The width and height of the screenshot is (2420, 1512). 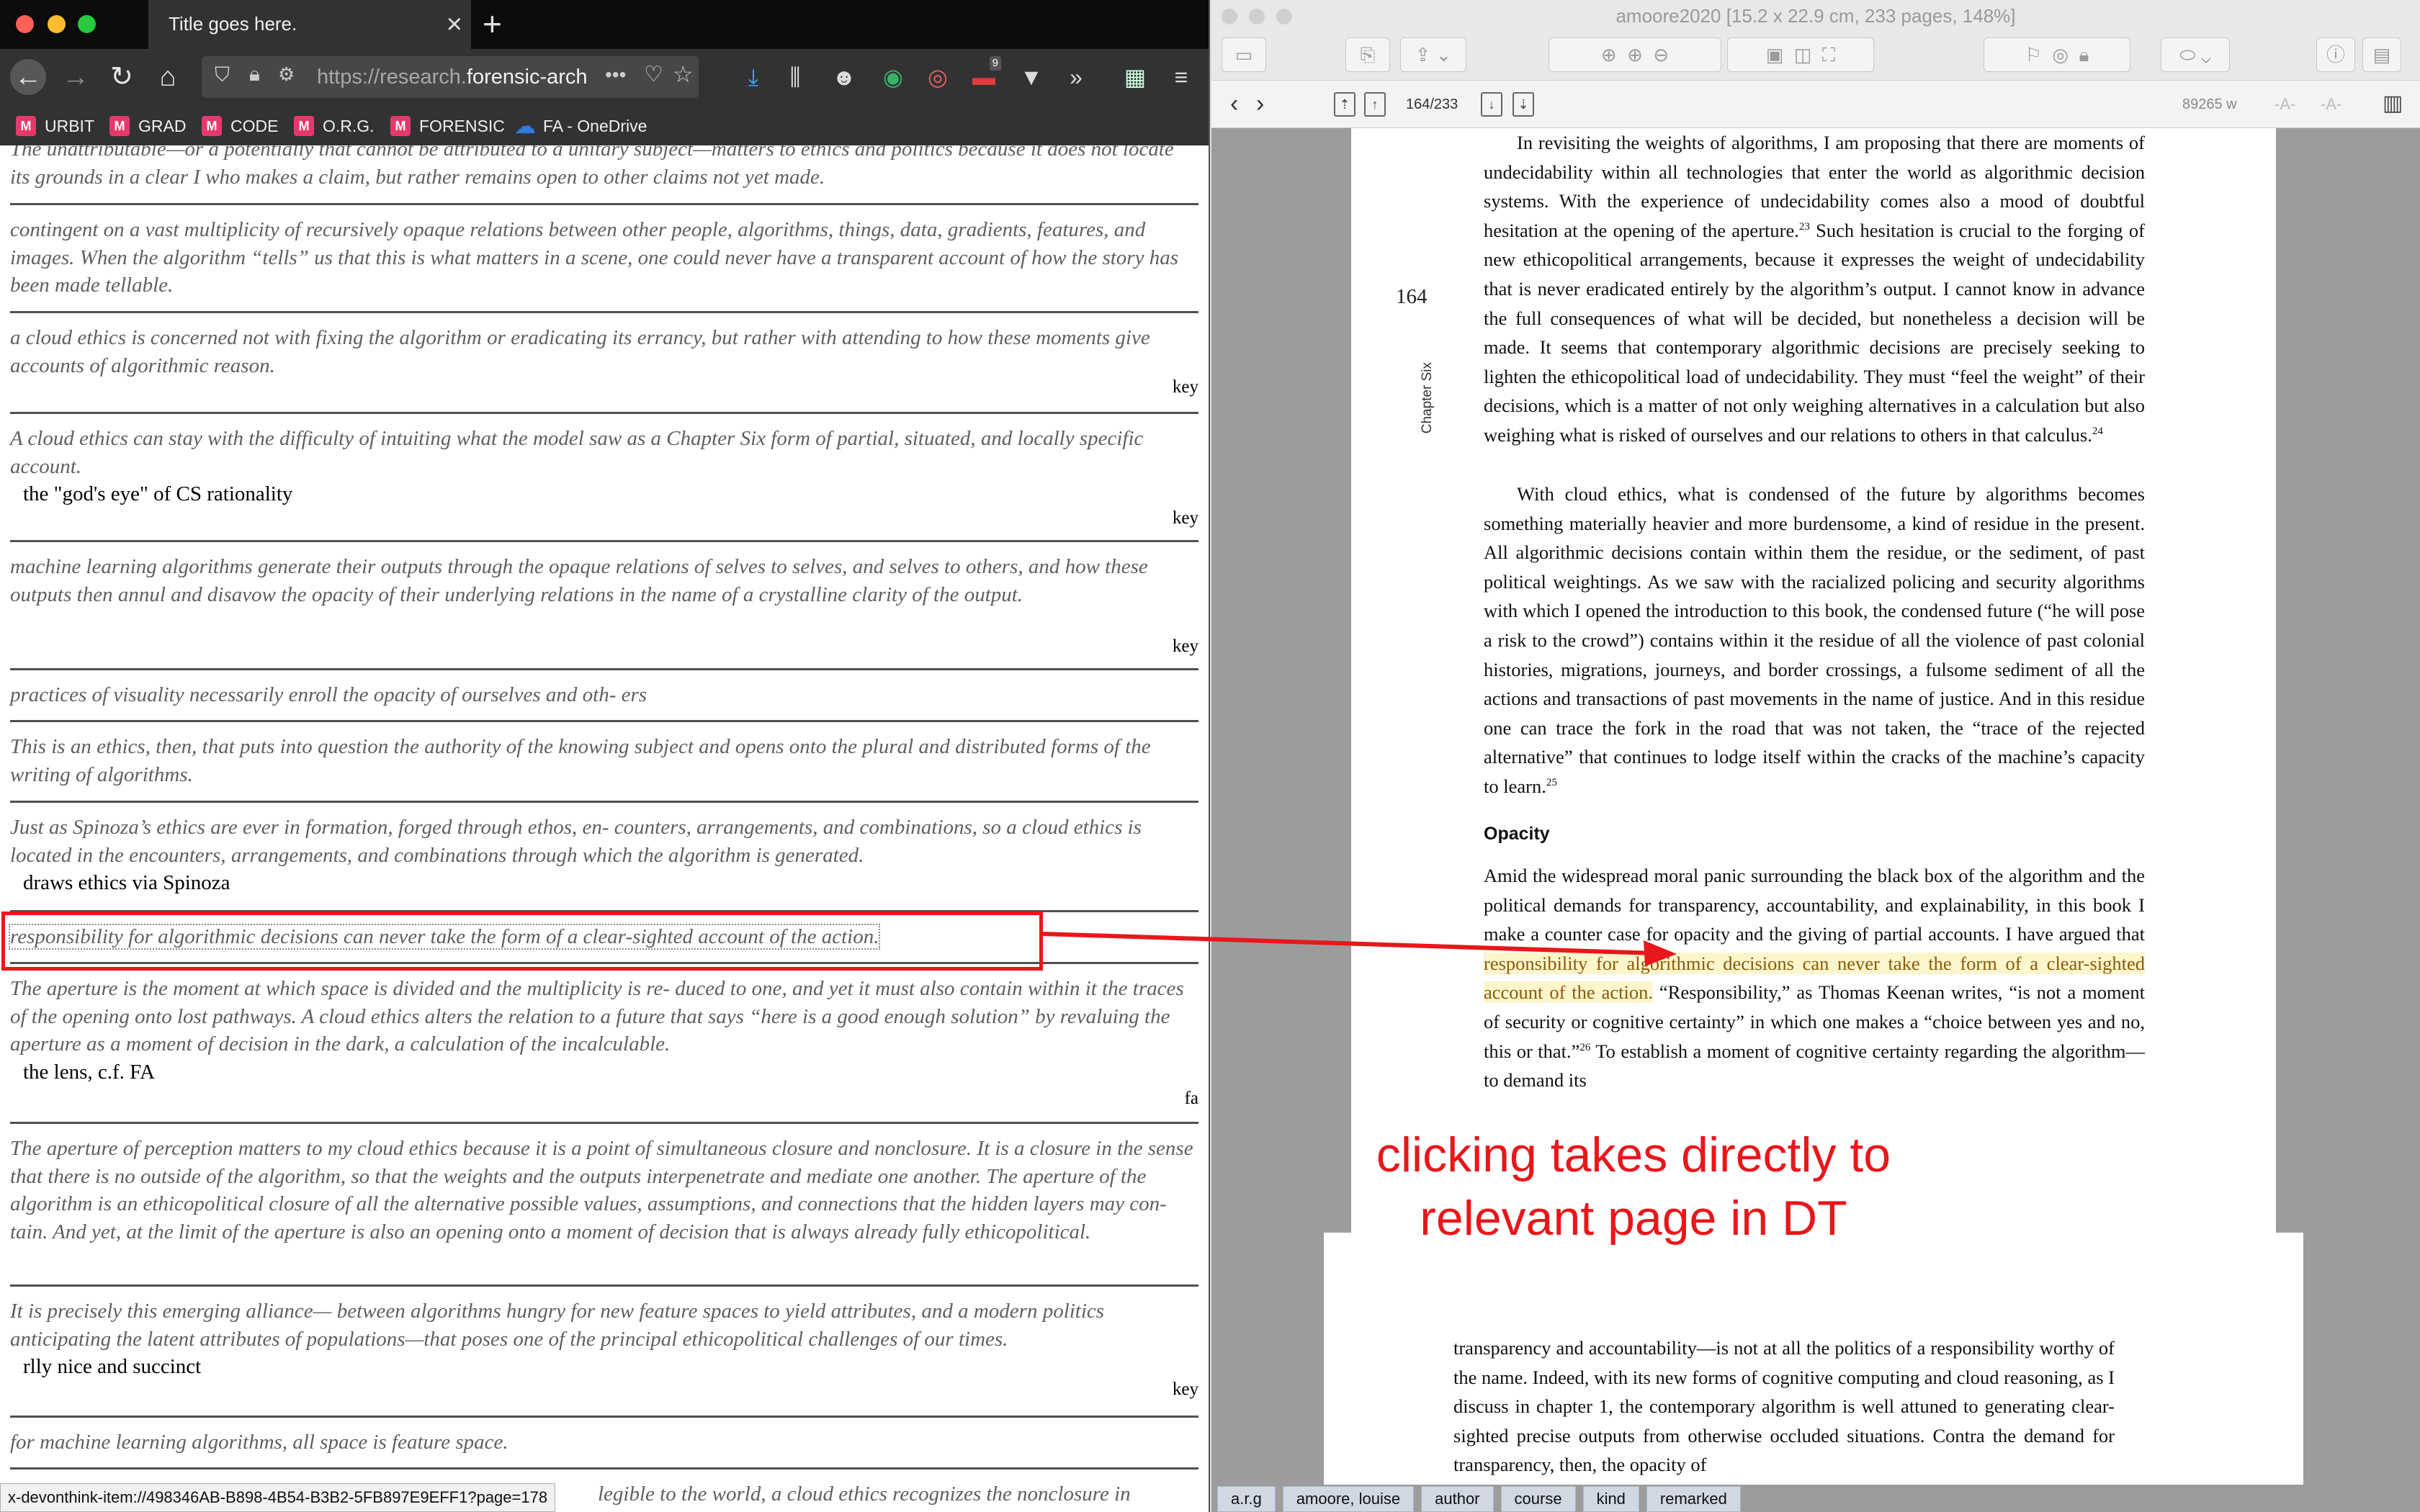 What do you see at coordinates (2381, 54) in the screenshot?
I see `inspector-icon: ▤` at bounding box center [2381, 54].